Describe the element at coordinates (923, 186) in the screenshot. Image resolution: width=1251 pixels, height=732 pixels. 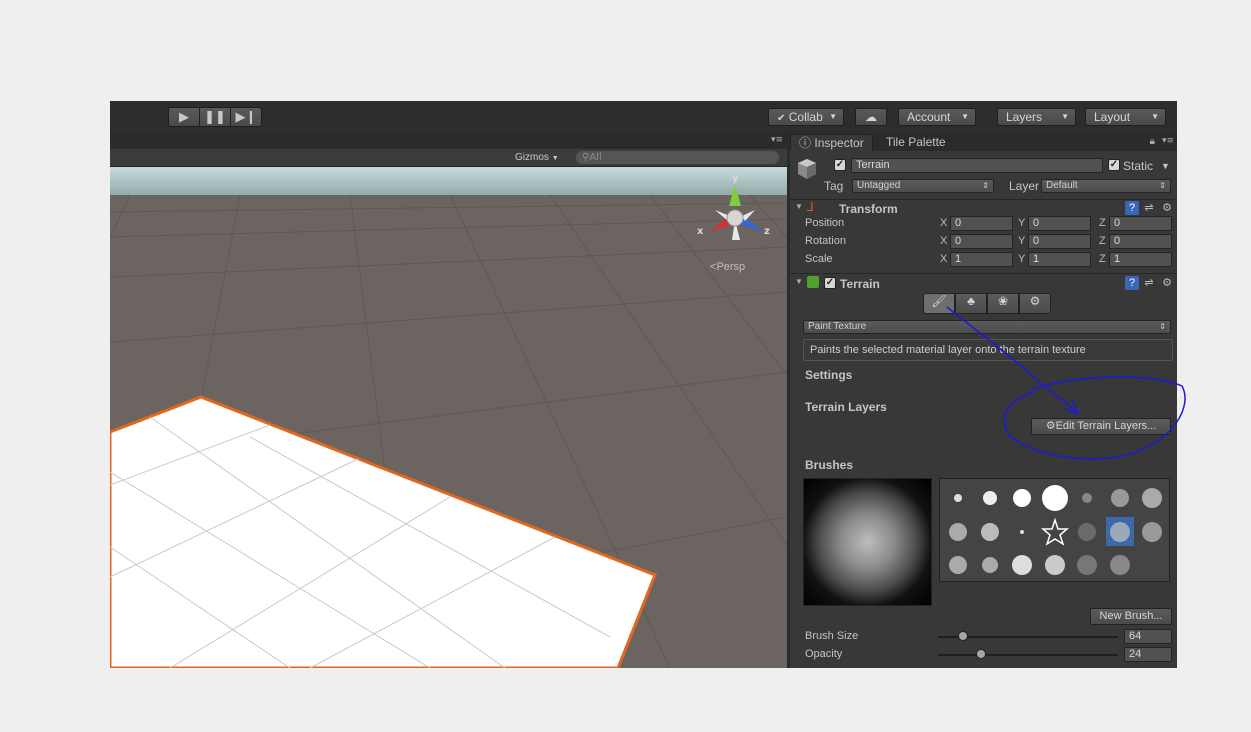
I see `tag-dropdown: Untagged ⇕` at that location.